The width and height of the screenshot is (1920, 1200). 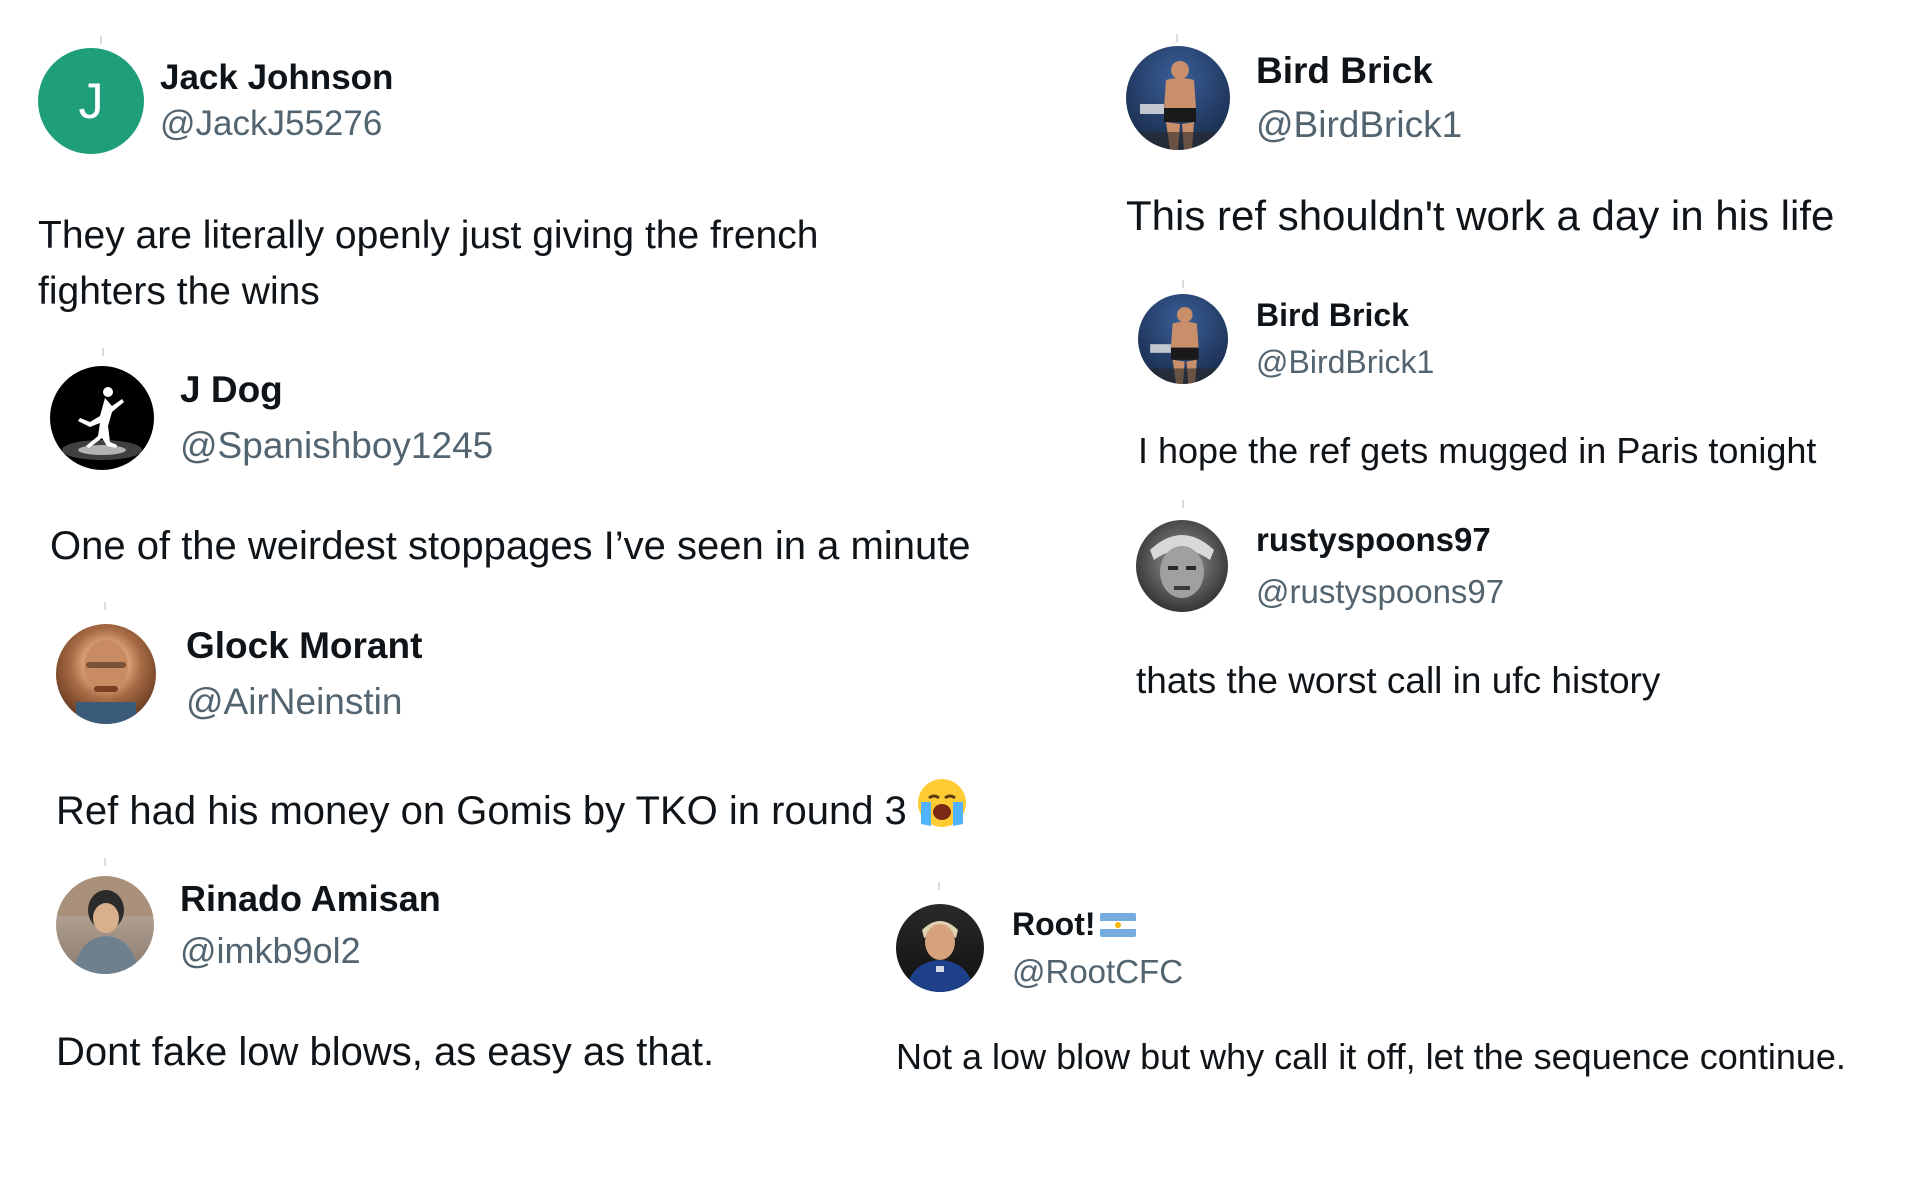 What do you see at coordinates (336, 390) in the screenshot?
I see `display-name: J Dog` at bounding box center [336, 390].